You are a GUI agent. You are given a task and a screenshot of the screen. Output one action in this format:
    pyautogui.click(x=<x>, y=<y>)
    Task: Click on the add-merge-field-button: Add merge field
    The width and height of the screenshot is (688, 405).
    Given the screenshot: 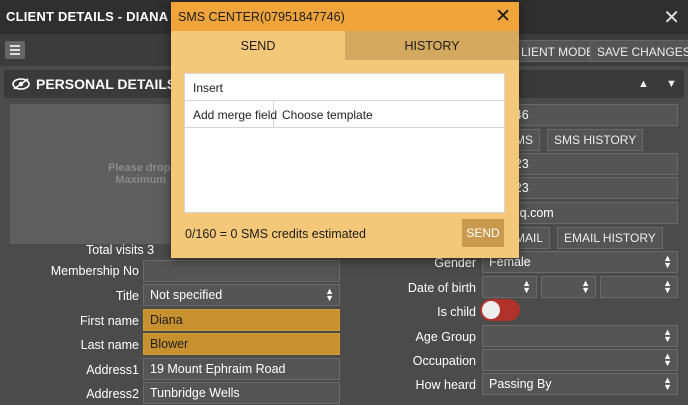 What is the action you would take?
    pyautogui.click(x=231, y=114)
    